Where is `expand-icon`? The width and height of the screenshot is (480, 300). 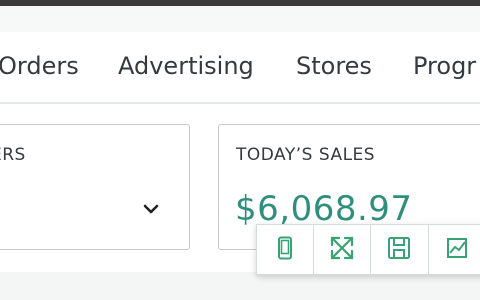 expand-icon is located at coordinates (342, 250).